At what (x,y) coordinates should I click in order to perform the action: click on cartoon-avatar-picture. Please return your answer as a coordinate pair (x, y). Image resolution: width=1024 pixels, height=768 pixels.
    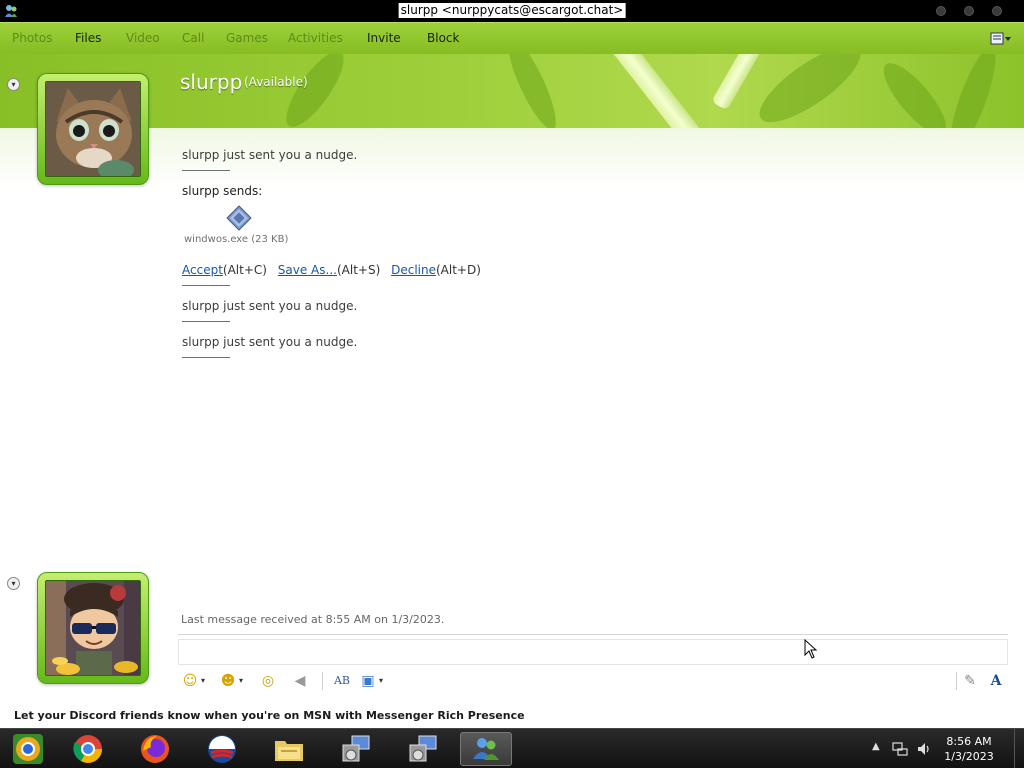
    Looking at the image, I should click on (93, 628).